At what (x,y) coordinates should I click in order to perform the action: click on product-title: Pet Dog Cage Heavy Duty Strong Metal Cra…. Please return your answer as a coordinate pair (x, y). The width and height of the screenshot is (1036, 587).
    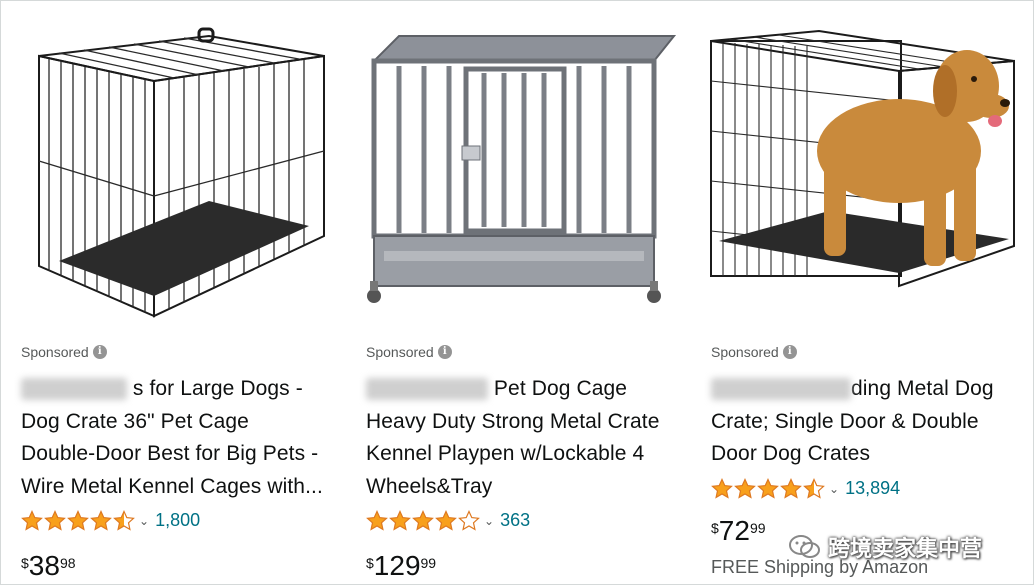
    Looking at the image, I should click on (527, 438).